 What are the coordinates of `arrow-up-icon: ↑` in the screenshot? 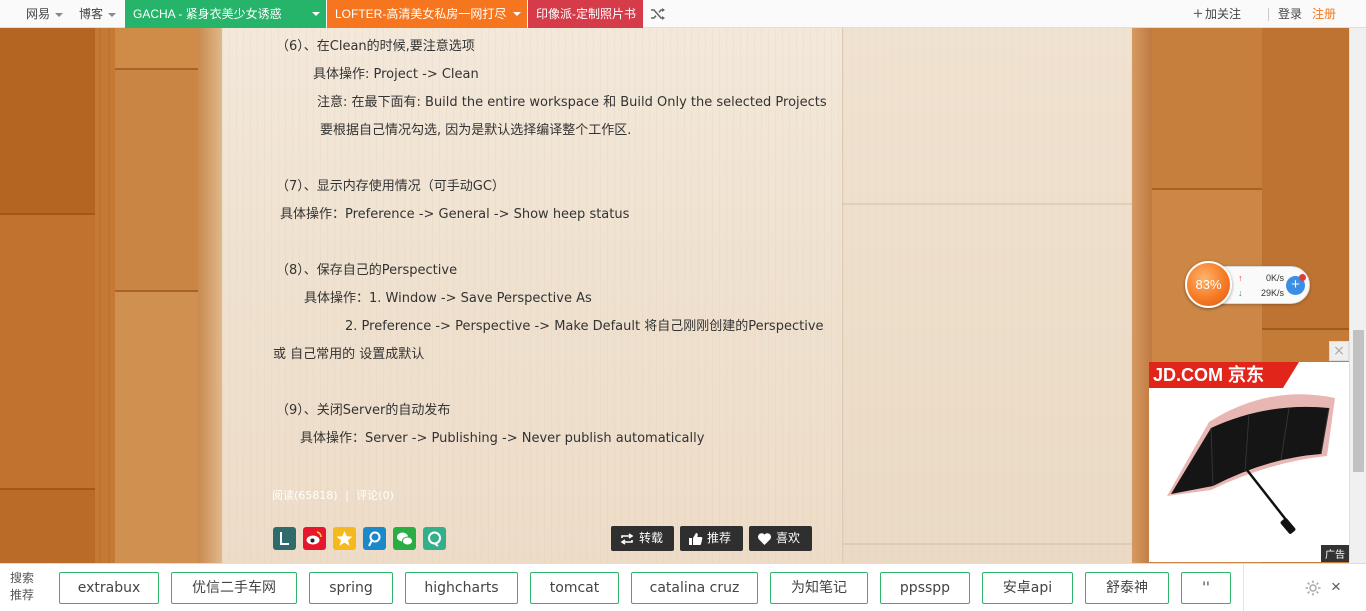 It's located at (1240, 278).